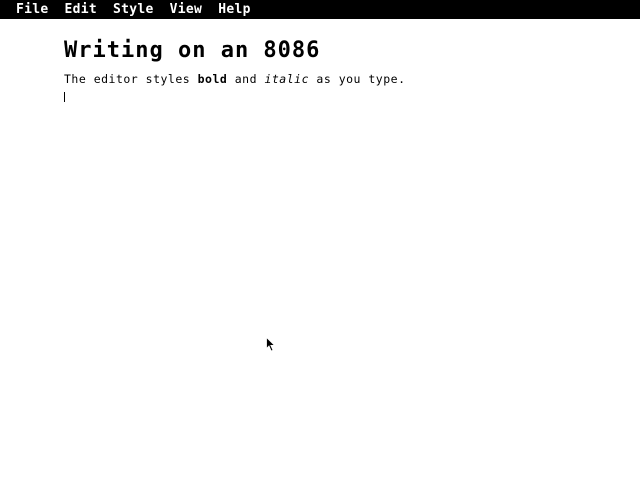  I want to click on paragraph-italic-text: italic, so click(286, 79).